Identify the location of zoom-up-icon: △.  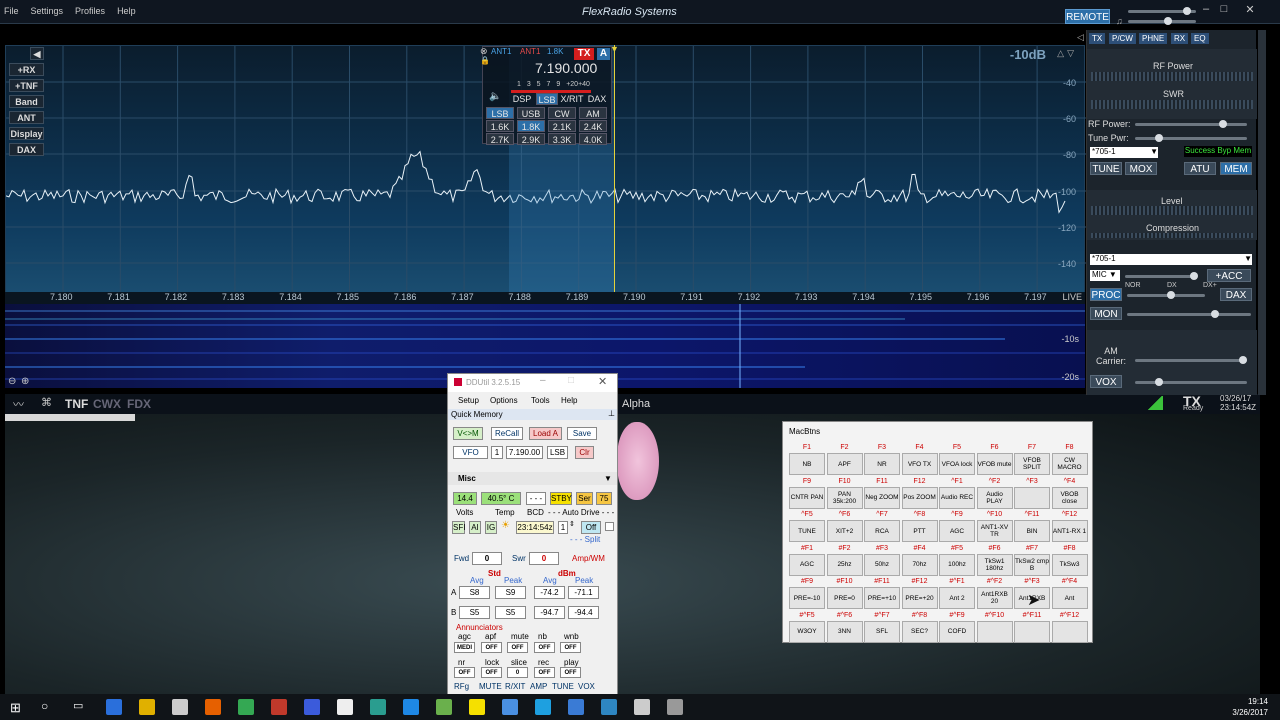
(1060, 53).